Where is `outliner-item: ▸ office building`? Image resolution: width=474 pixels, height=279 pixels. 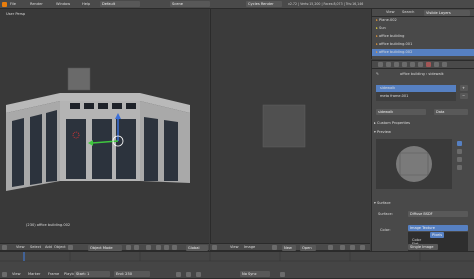
outliner-item: ▸ office building is located at coordinates (390, 36).